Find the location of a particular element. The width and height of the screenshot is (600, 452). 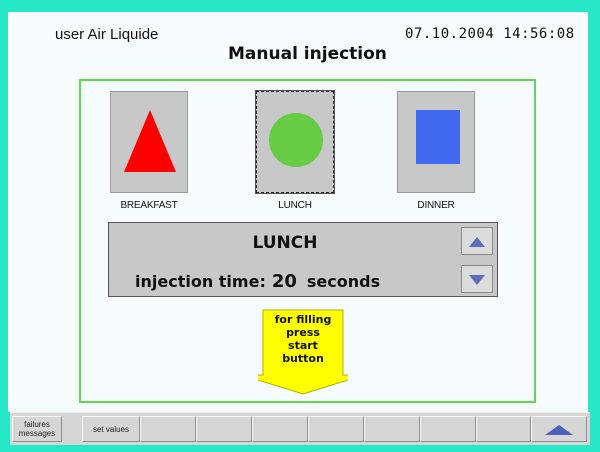

triangle-icon is located at coordinates (150, 141).